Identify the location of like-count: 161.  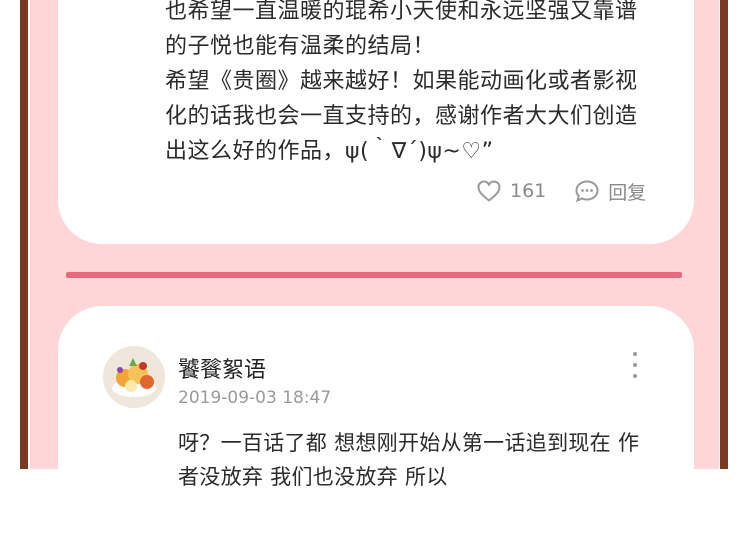
(528, 191).